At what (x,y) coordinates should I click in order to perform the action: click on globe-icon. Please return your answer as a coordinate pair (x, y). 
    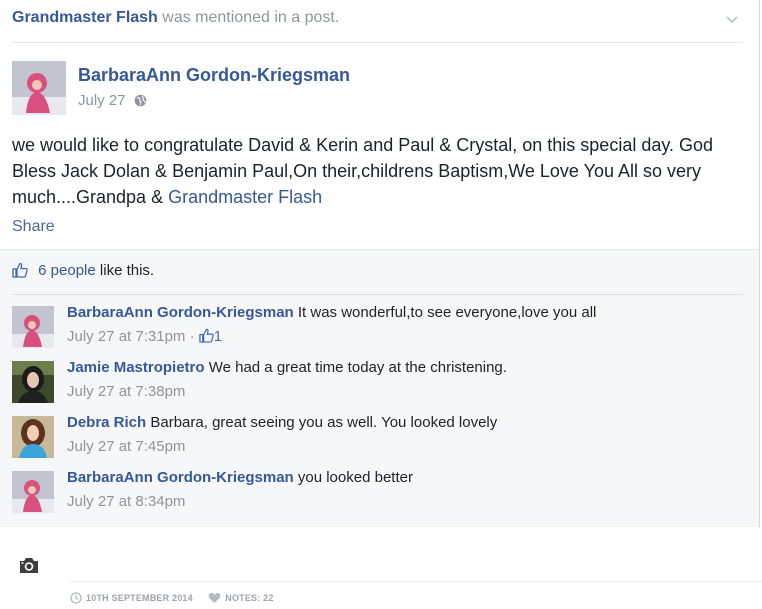
    Looking at the image, I should click on (140, 100).